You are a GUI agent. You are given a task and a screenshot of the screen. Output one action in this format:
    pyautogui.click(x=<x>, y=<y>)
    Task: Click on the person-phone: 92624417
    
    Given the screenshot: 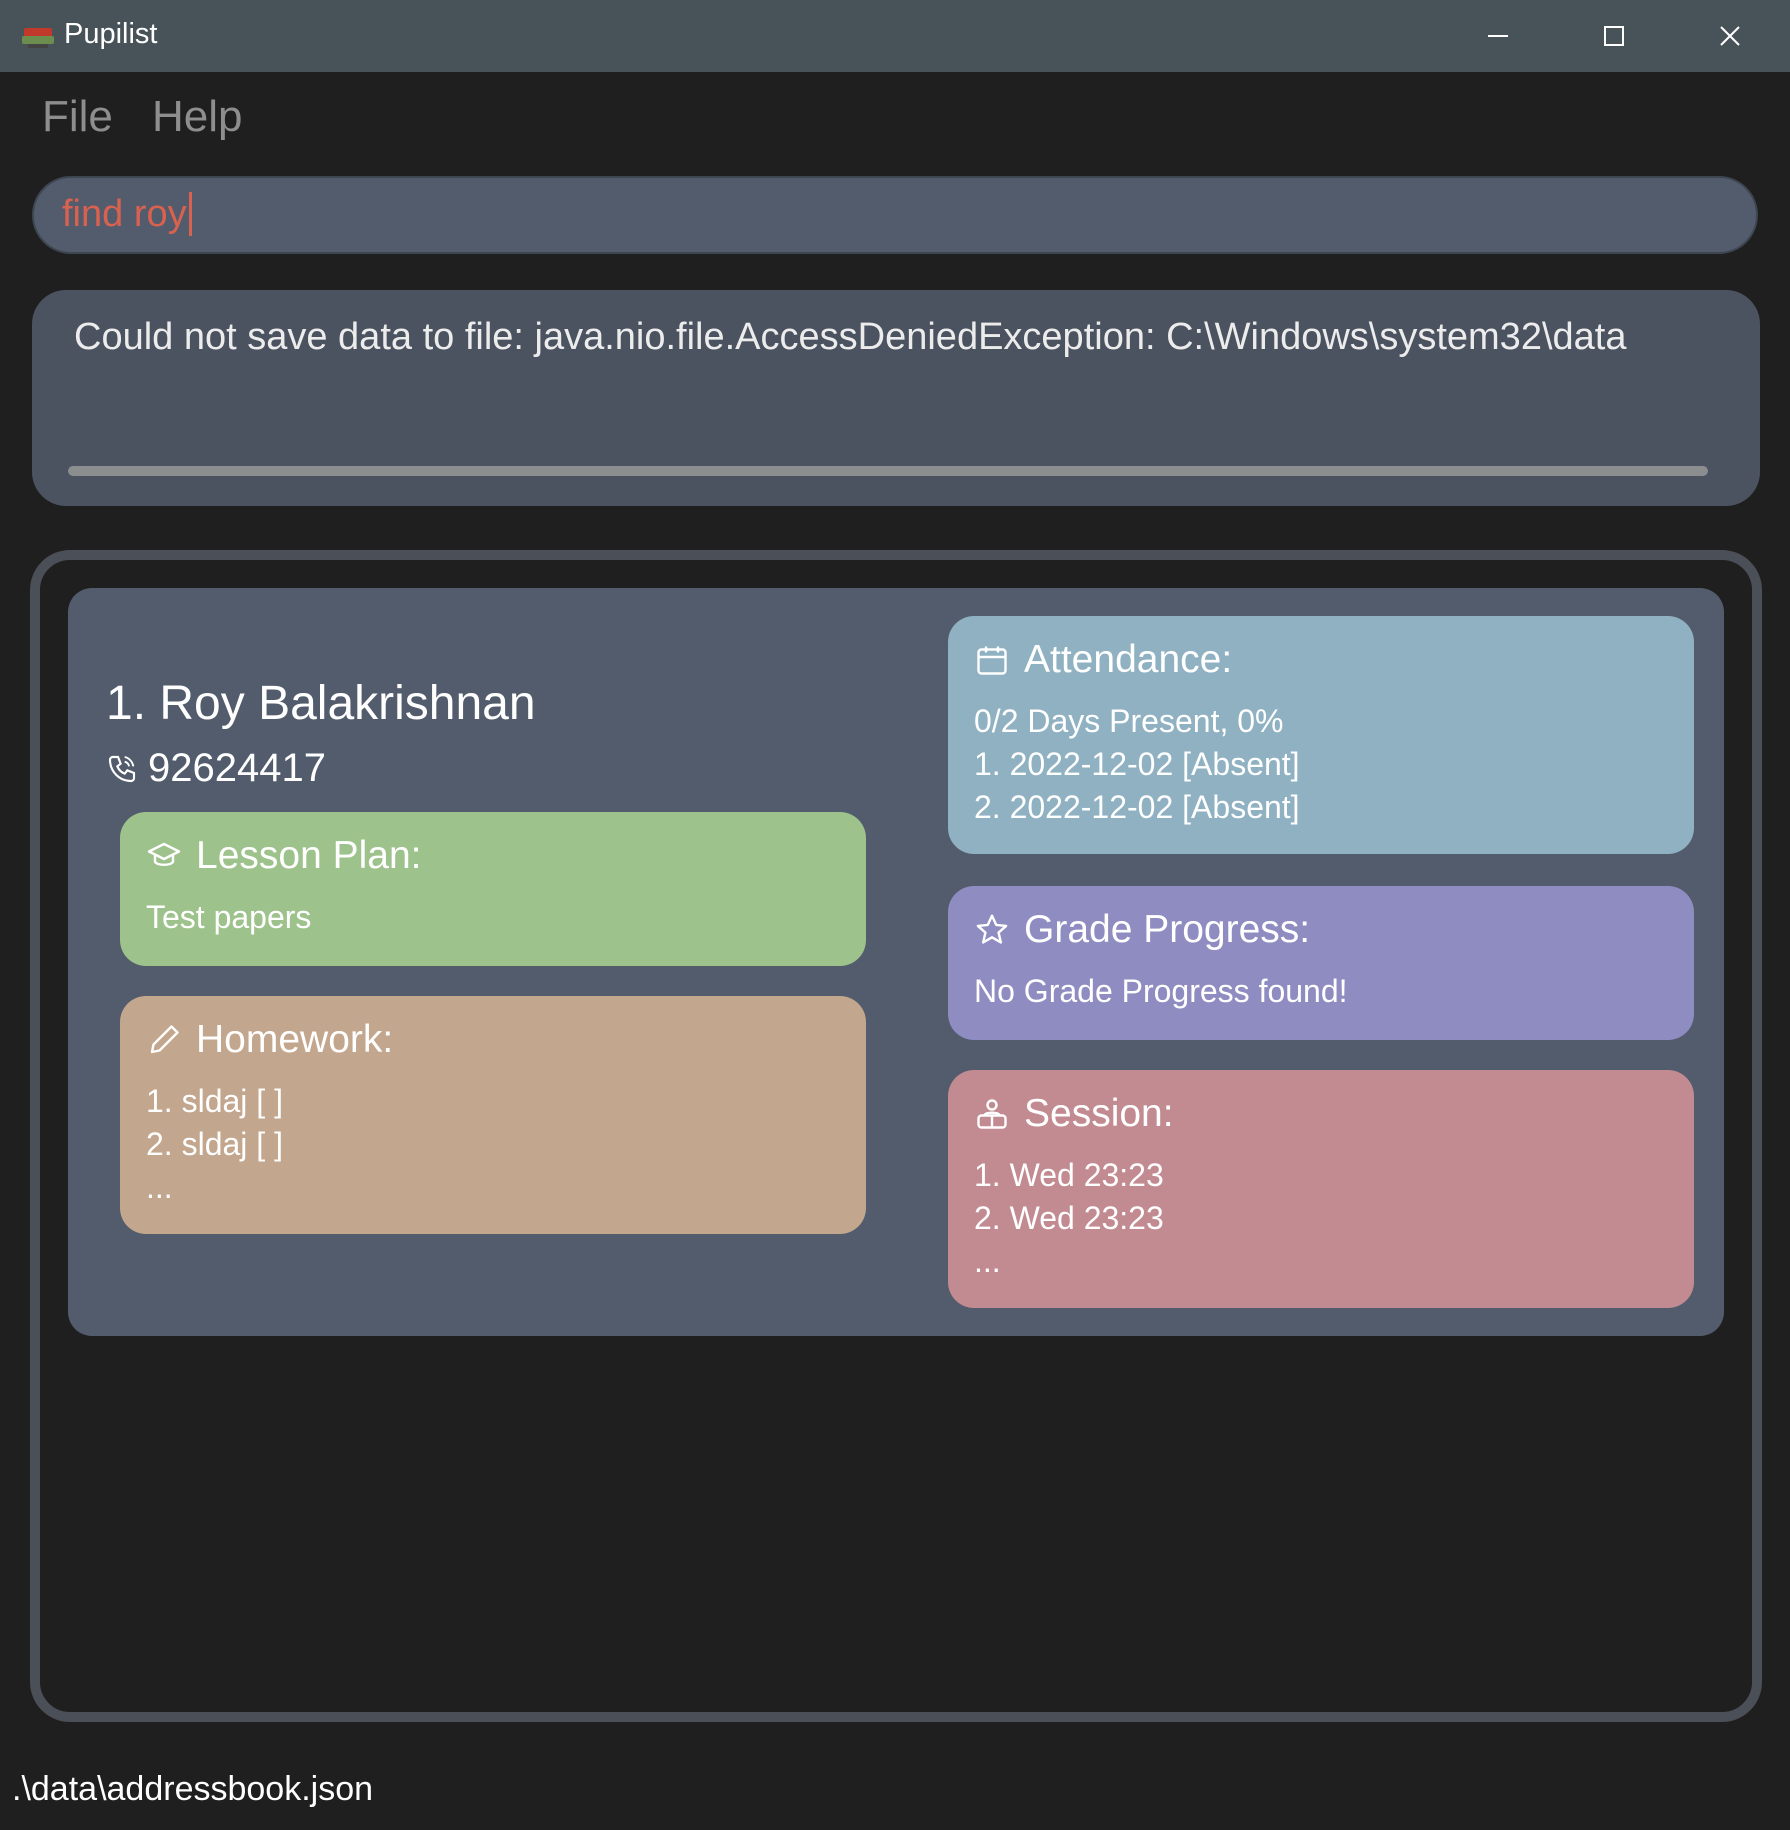 What is the action you would take?
    pyautogui.click(x=237, y=768)
    